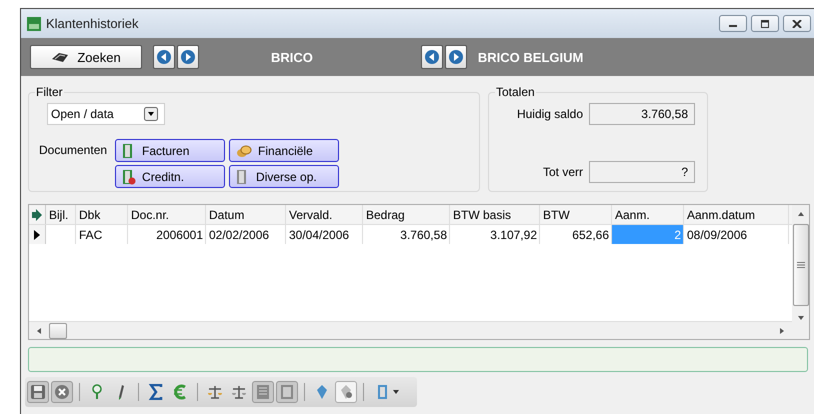  I want to click on total-label: Tot verr, so click(562, 172).